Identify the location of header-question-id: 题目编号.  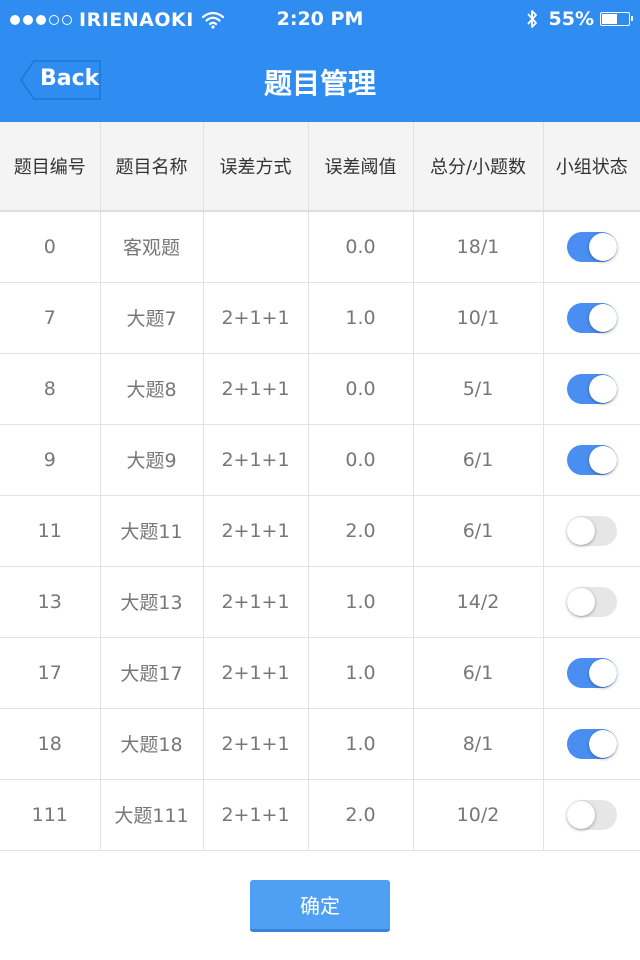
(50, 167).